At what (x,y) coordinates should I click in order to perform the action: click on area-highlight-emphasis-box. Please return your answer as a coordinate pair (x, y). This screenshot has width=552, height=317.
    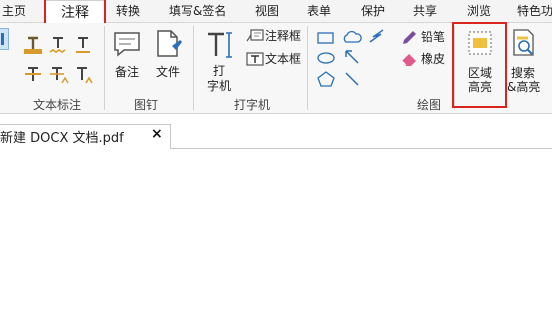
    Looking at the image, I should click on (479, 65).